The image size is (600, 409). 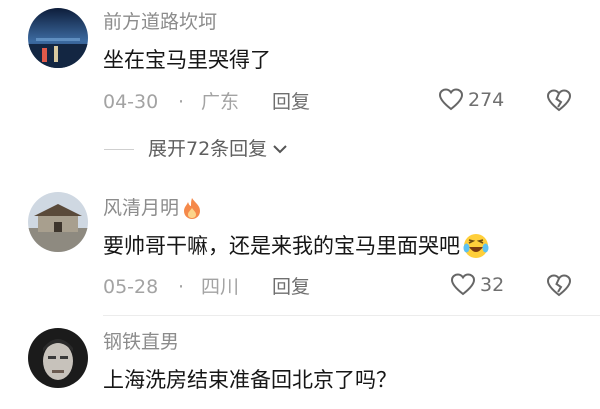 What do you see at coordinates (160, 22) in the screenshot?
I see `comment-username: 前方道路坎坷` at bounding box center [160, 22].